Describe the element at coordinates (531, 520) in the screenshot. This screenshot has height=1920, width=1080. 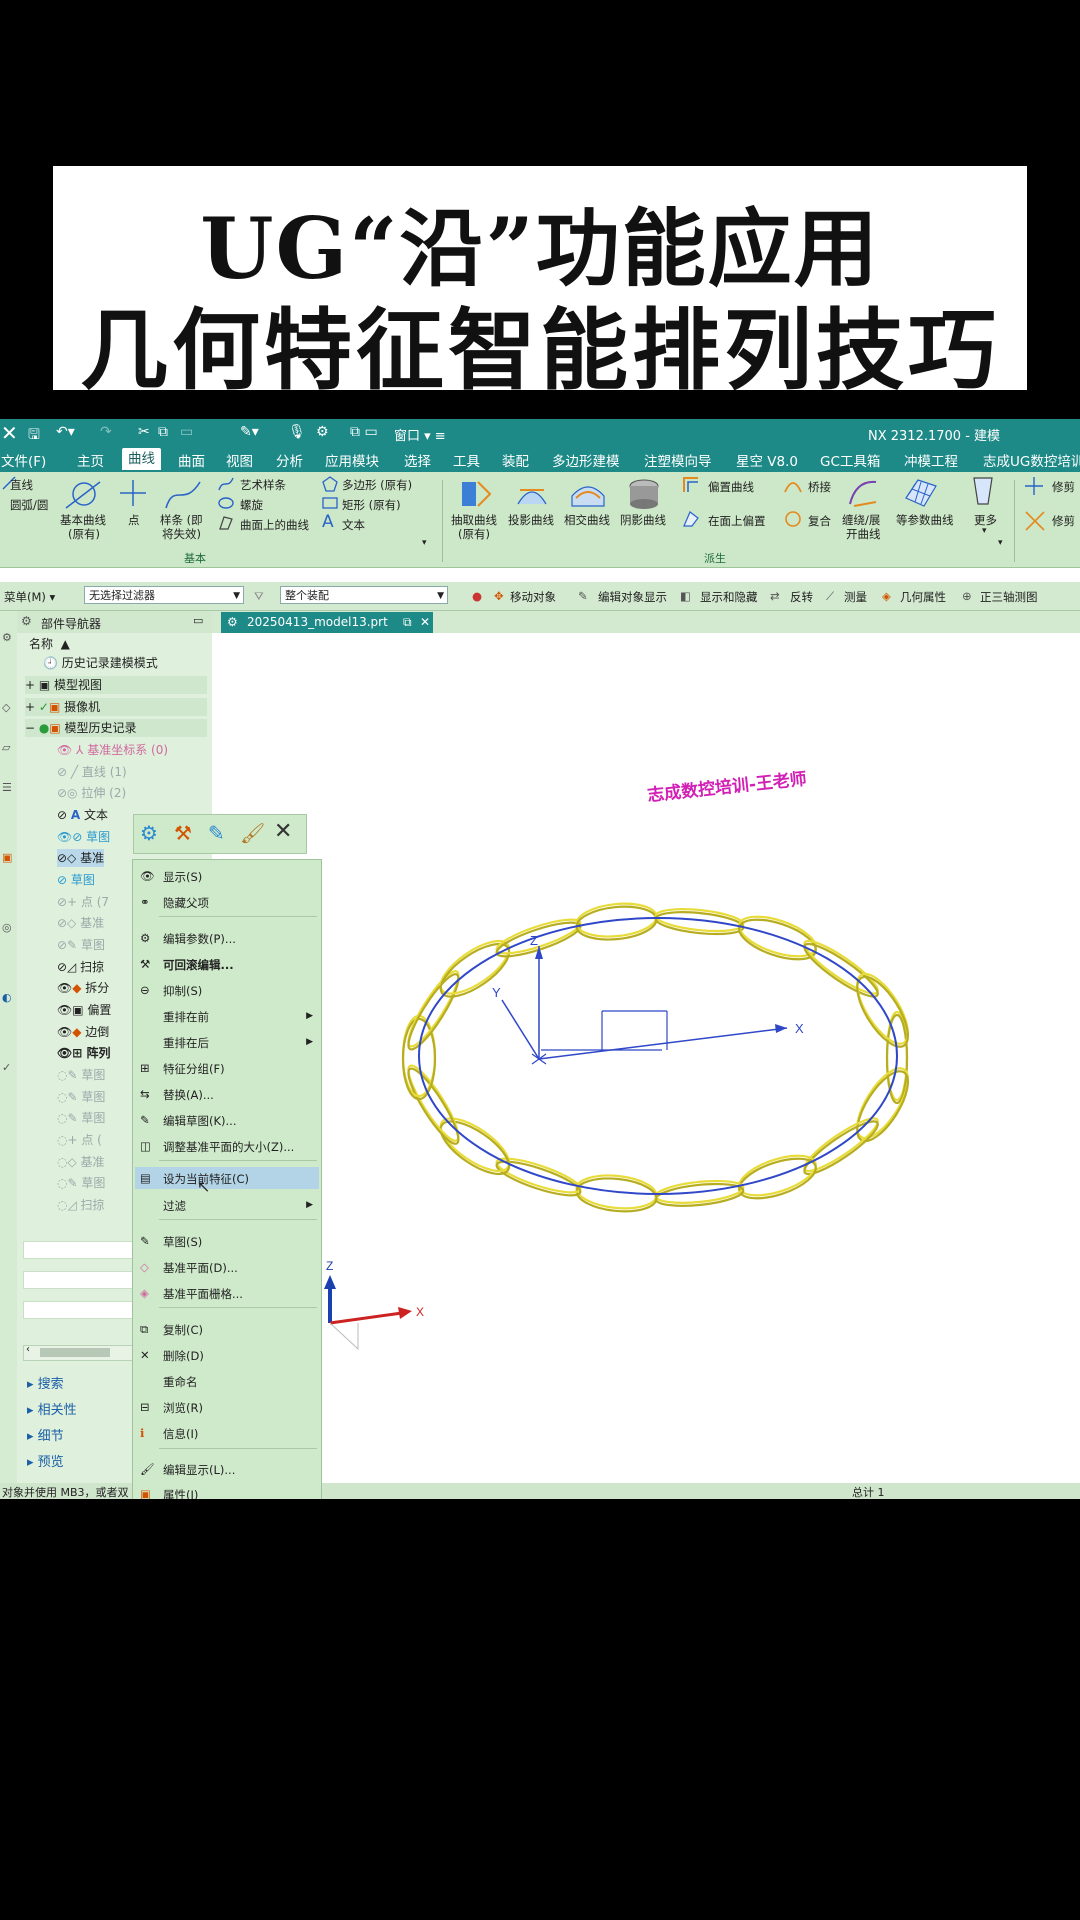
I see `project-curve-label: 投影曲线` at that location.